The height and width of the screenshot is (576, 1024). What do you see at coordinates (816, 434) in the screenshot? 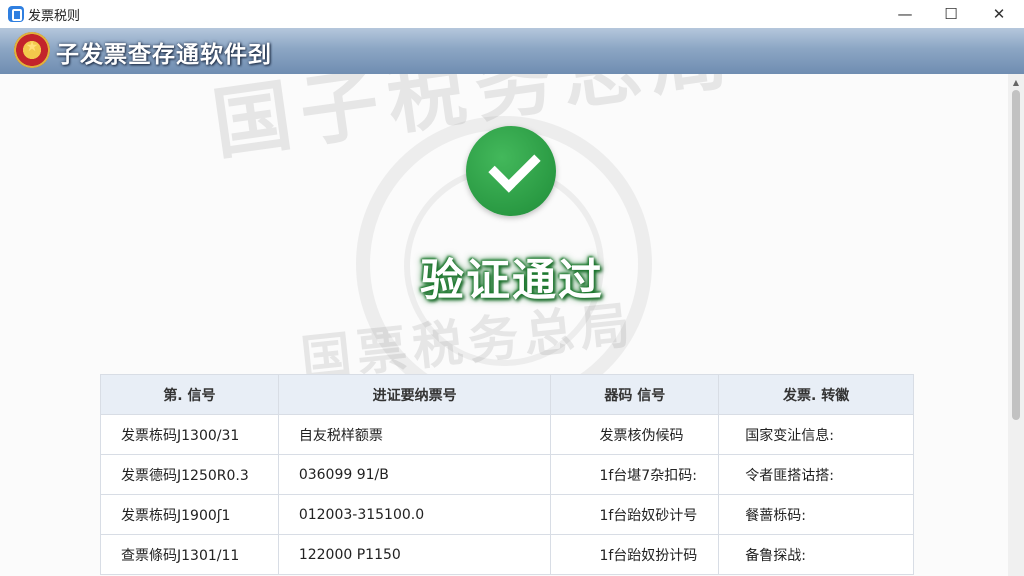
I see `table-cell: 国家变沚信息:` at bounding box center [816, 434].